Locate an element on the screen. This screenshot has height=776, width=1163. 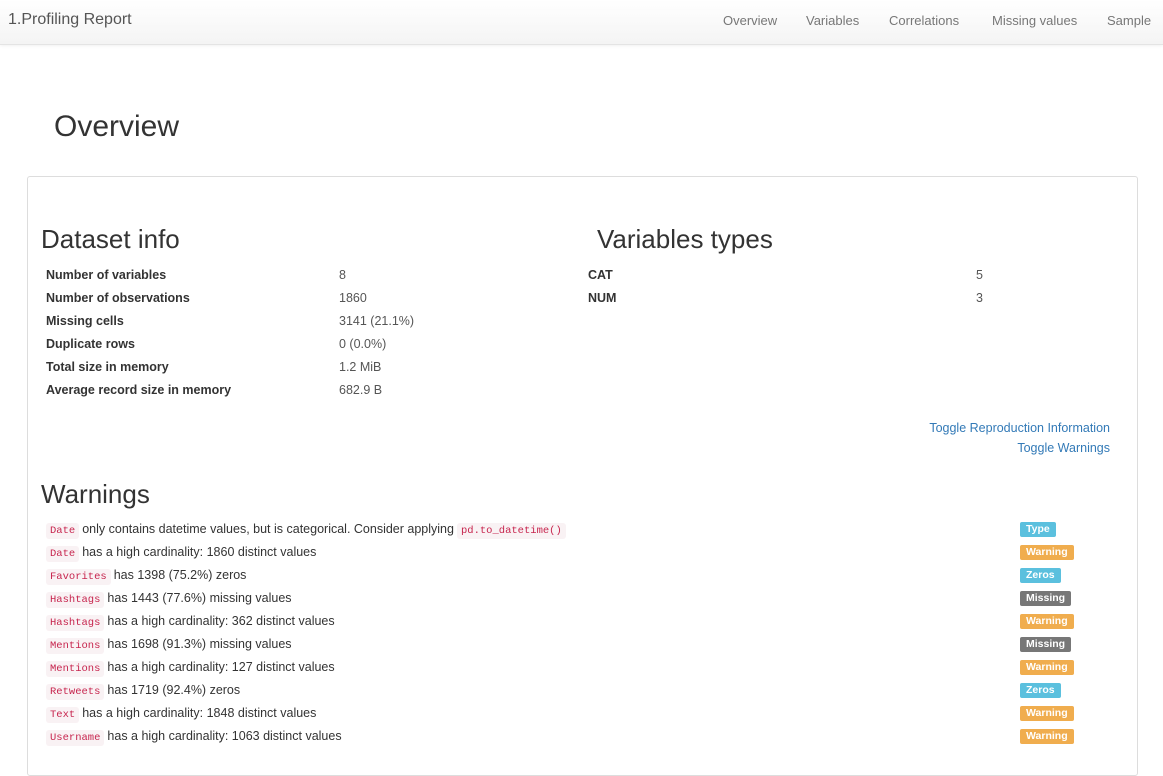
table-row: Number of observations 1860 is located at coordinates (230, 297).